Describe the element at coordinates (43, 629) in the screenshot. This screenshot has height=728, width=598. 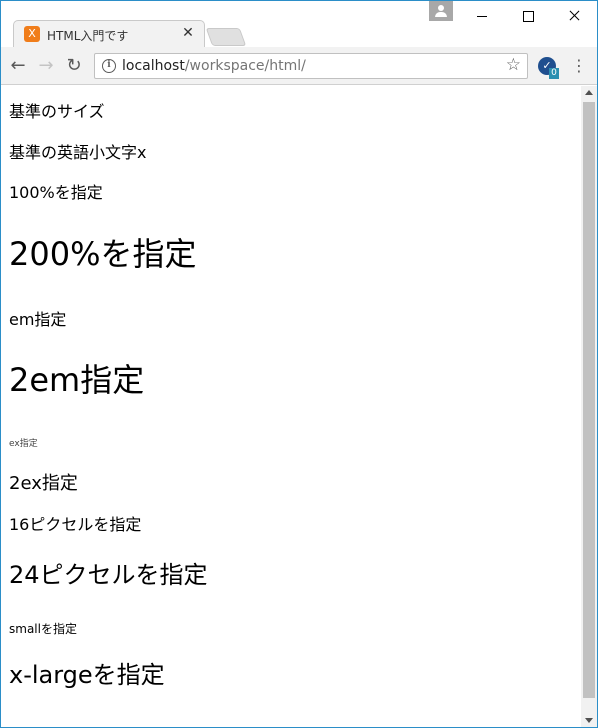
I see `text-small: smallを指定` at that location.